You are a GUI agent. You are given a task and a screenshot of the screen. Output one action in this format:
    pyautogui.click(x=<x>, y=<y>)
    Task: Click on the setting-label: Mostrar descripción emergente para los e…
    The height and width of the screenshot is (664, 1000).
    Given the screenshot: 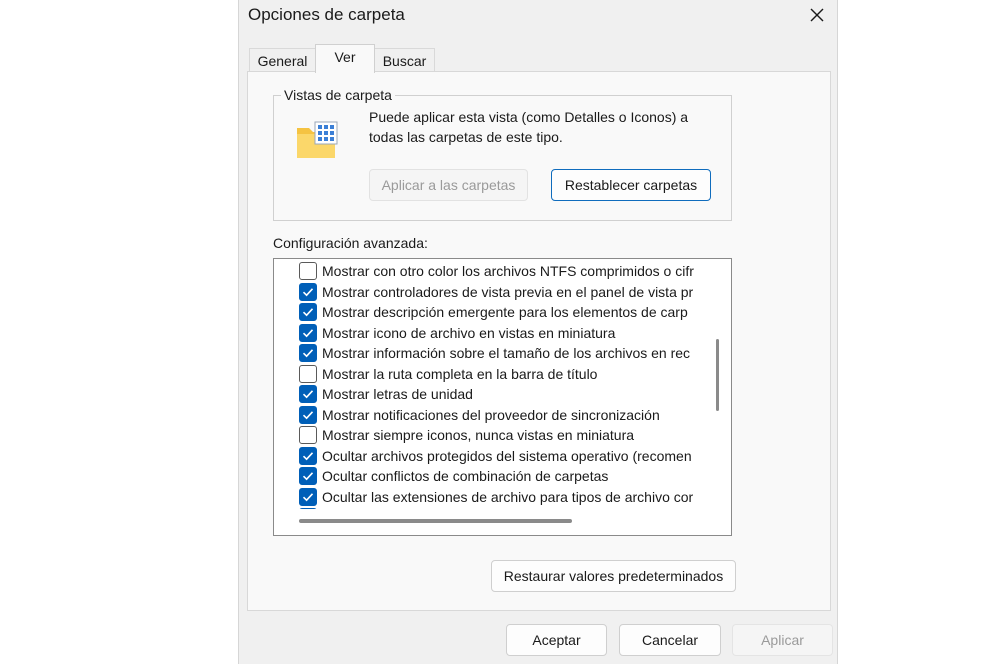 What is the action you would take?
    pyautogui.click(x=505, y=312)
    